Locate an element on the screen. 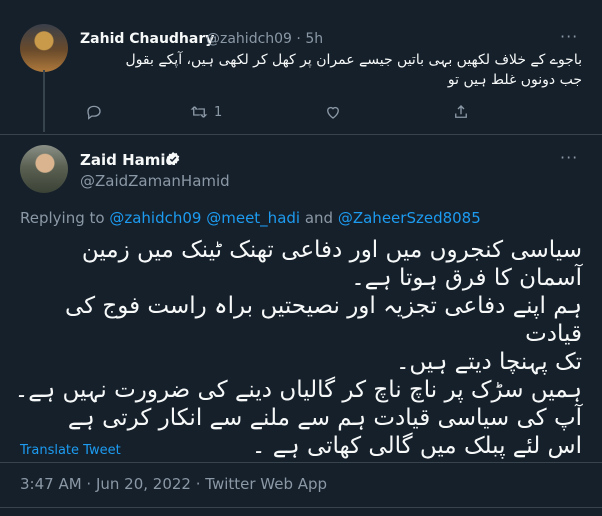  like-button is located at coordinates (333, 112).